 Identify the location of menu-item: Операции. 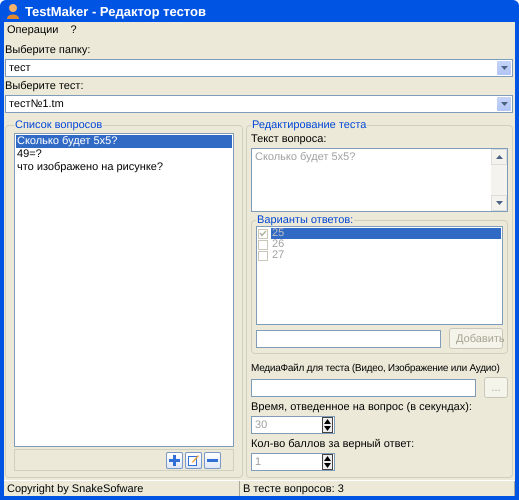
(32, 30).